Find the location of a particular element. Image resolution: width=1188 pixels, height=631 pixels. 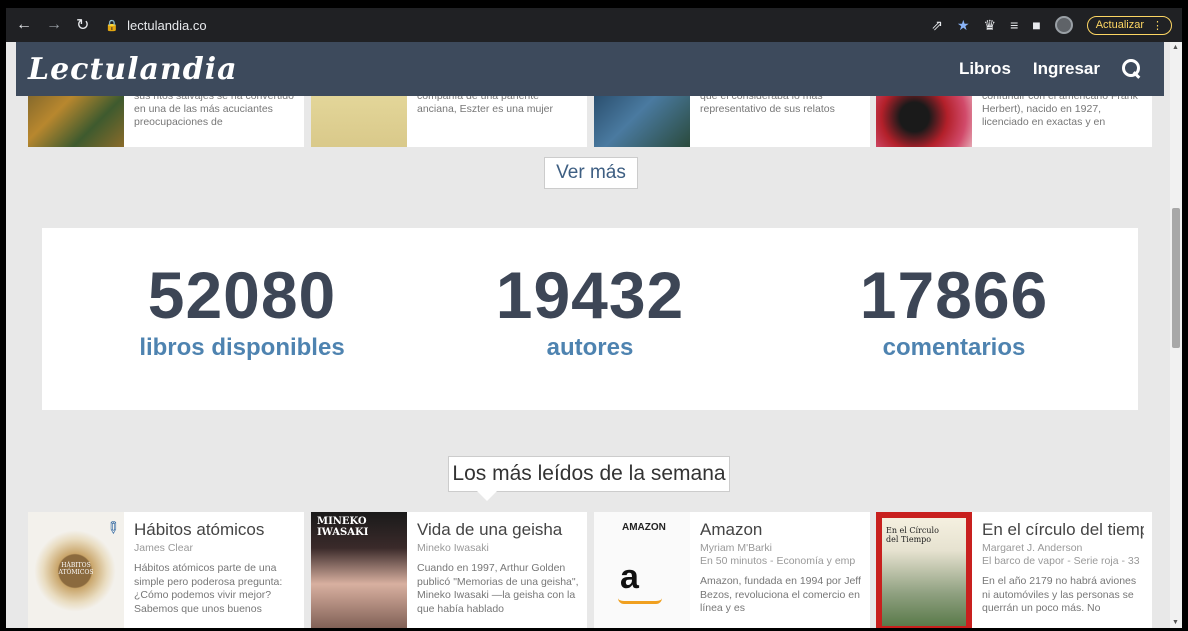

book-author: Margaret J. Anderson is located at coordinates (1063, 548).